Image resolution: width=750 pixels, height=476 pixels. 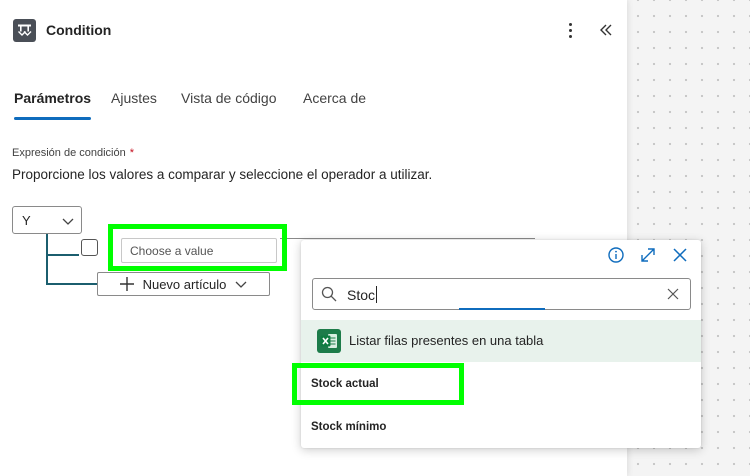 I want to click on condition-label: Expresión de condición *, so click(x=73, y=153).